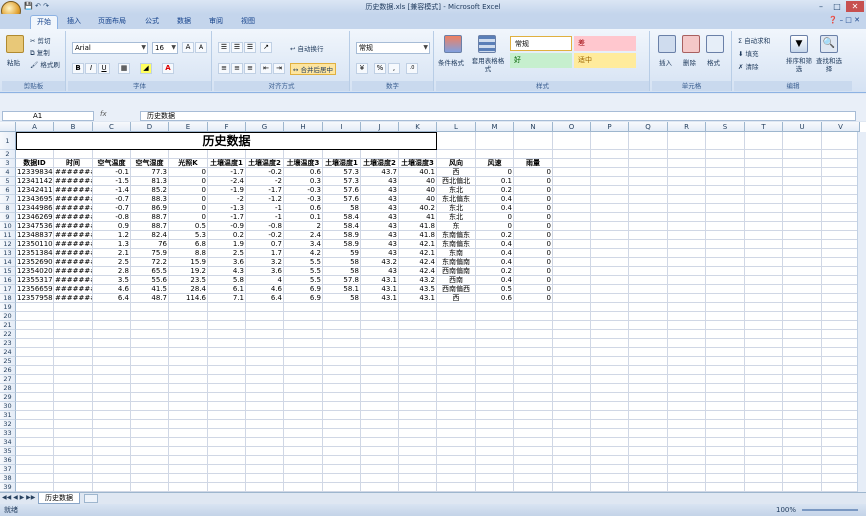  I want to click on data-cell: 西, so click(456, 298).